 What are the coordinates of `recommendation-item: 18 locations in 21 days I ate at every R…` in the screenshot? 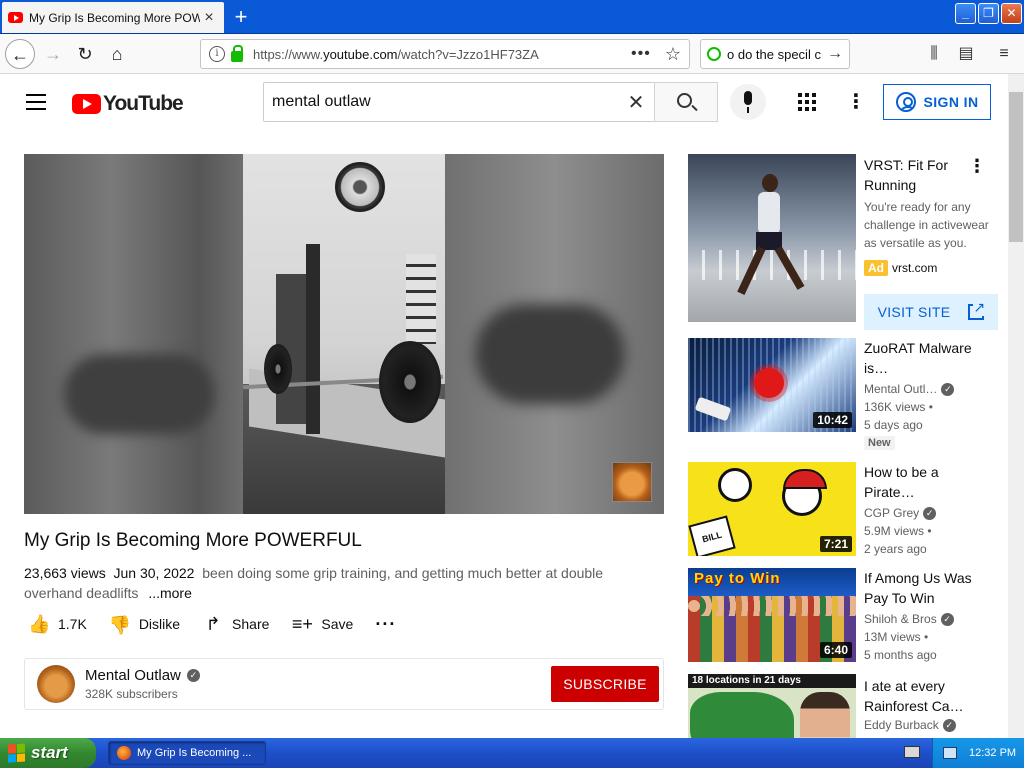 It's located at (848, 706).